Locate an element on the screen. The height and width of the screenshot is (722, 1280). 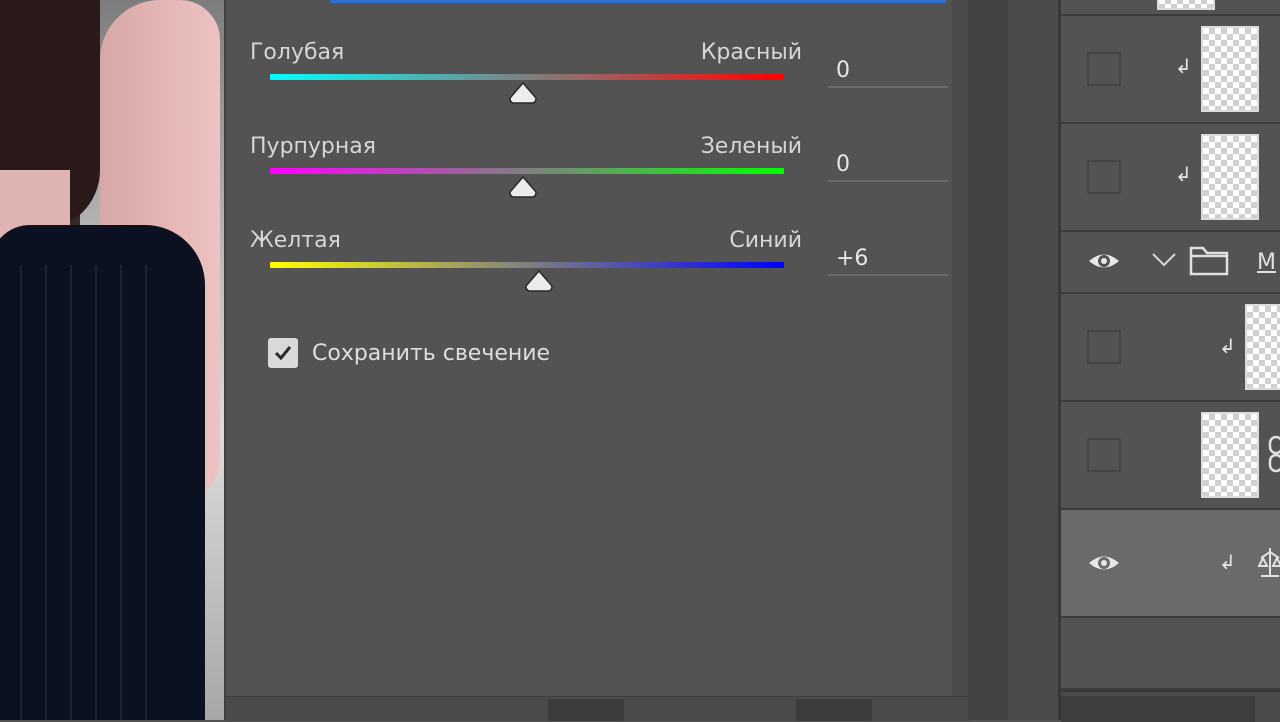
view-previous-state-icon is located at coordinates (676, 710).